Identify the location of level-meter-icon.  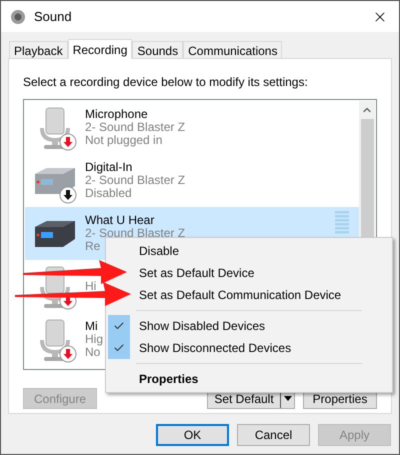
(342, 222).